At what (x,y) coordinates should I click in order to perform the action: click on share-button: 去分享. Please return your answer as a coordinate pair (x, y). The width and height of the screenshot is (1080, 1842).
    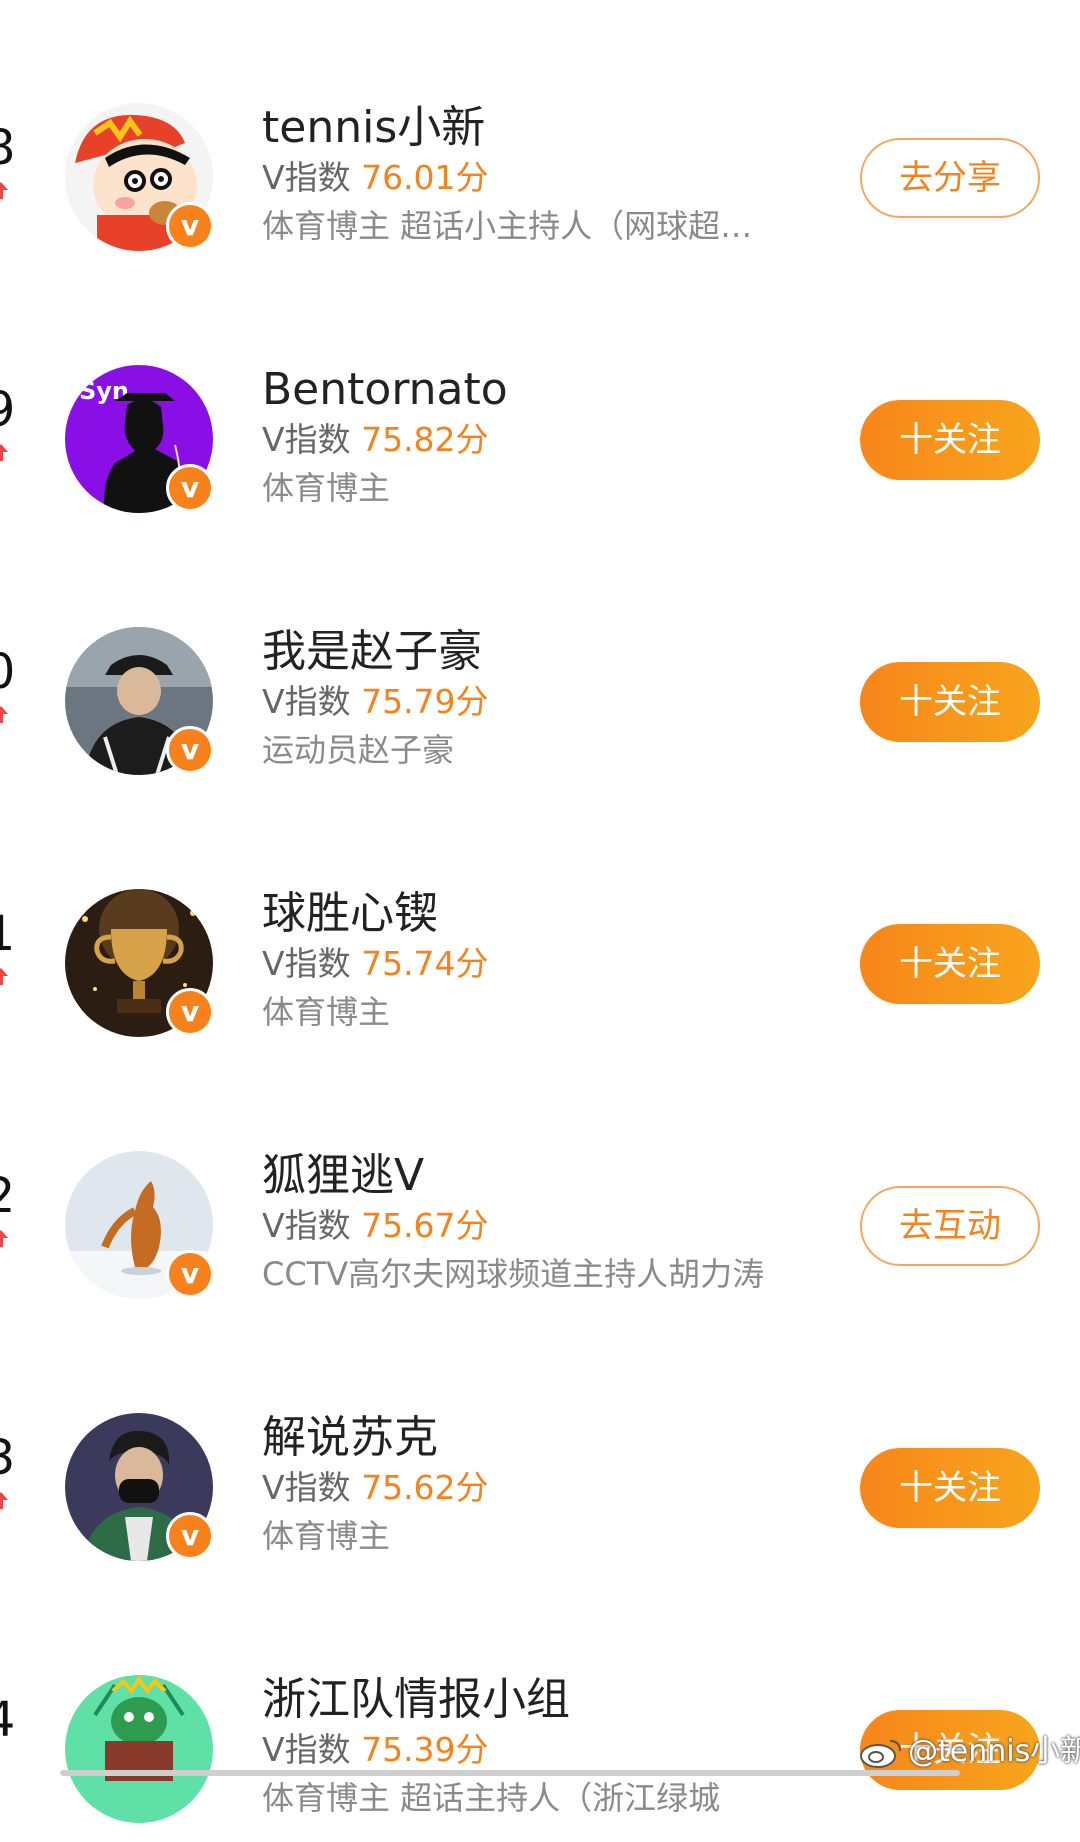
    Looking at the image, I should click on (950, 178).